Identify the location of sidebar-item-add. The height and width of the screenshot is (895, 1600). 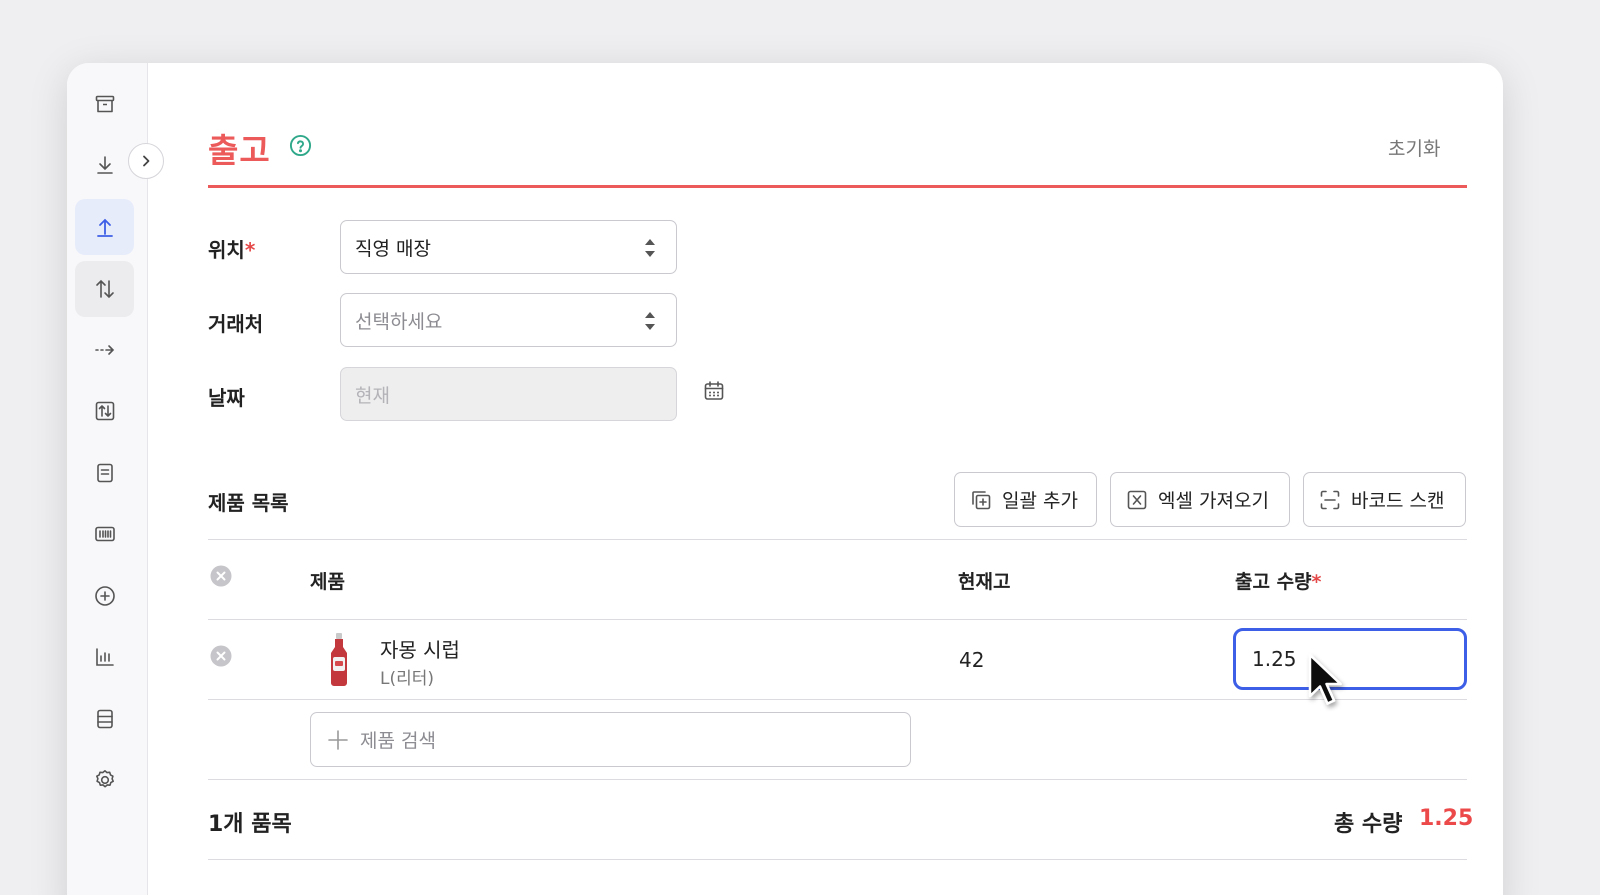
(104, 596).